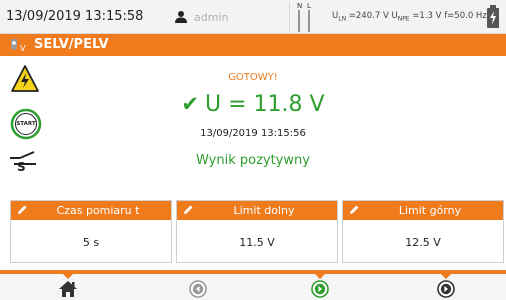 Image resolution: width=506 pixels, height=300 pixels. Describe the element at coordinates (253, 160) in the screenshot. I see `result-verdict: Wynik pozytywny` at that location.